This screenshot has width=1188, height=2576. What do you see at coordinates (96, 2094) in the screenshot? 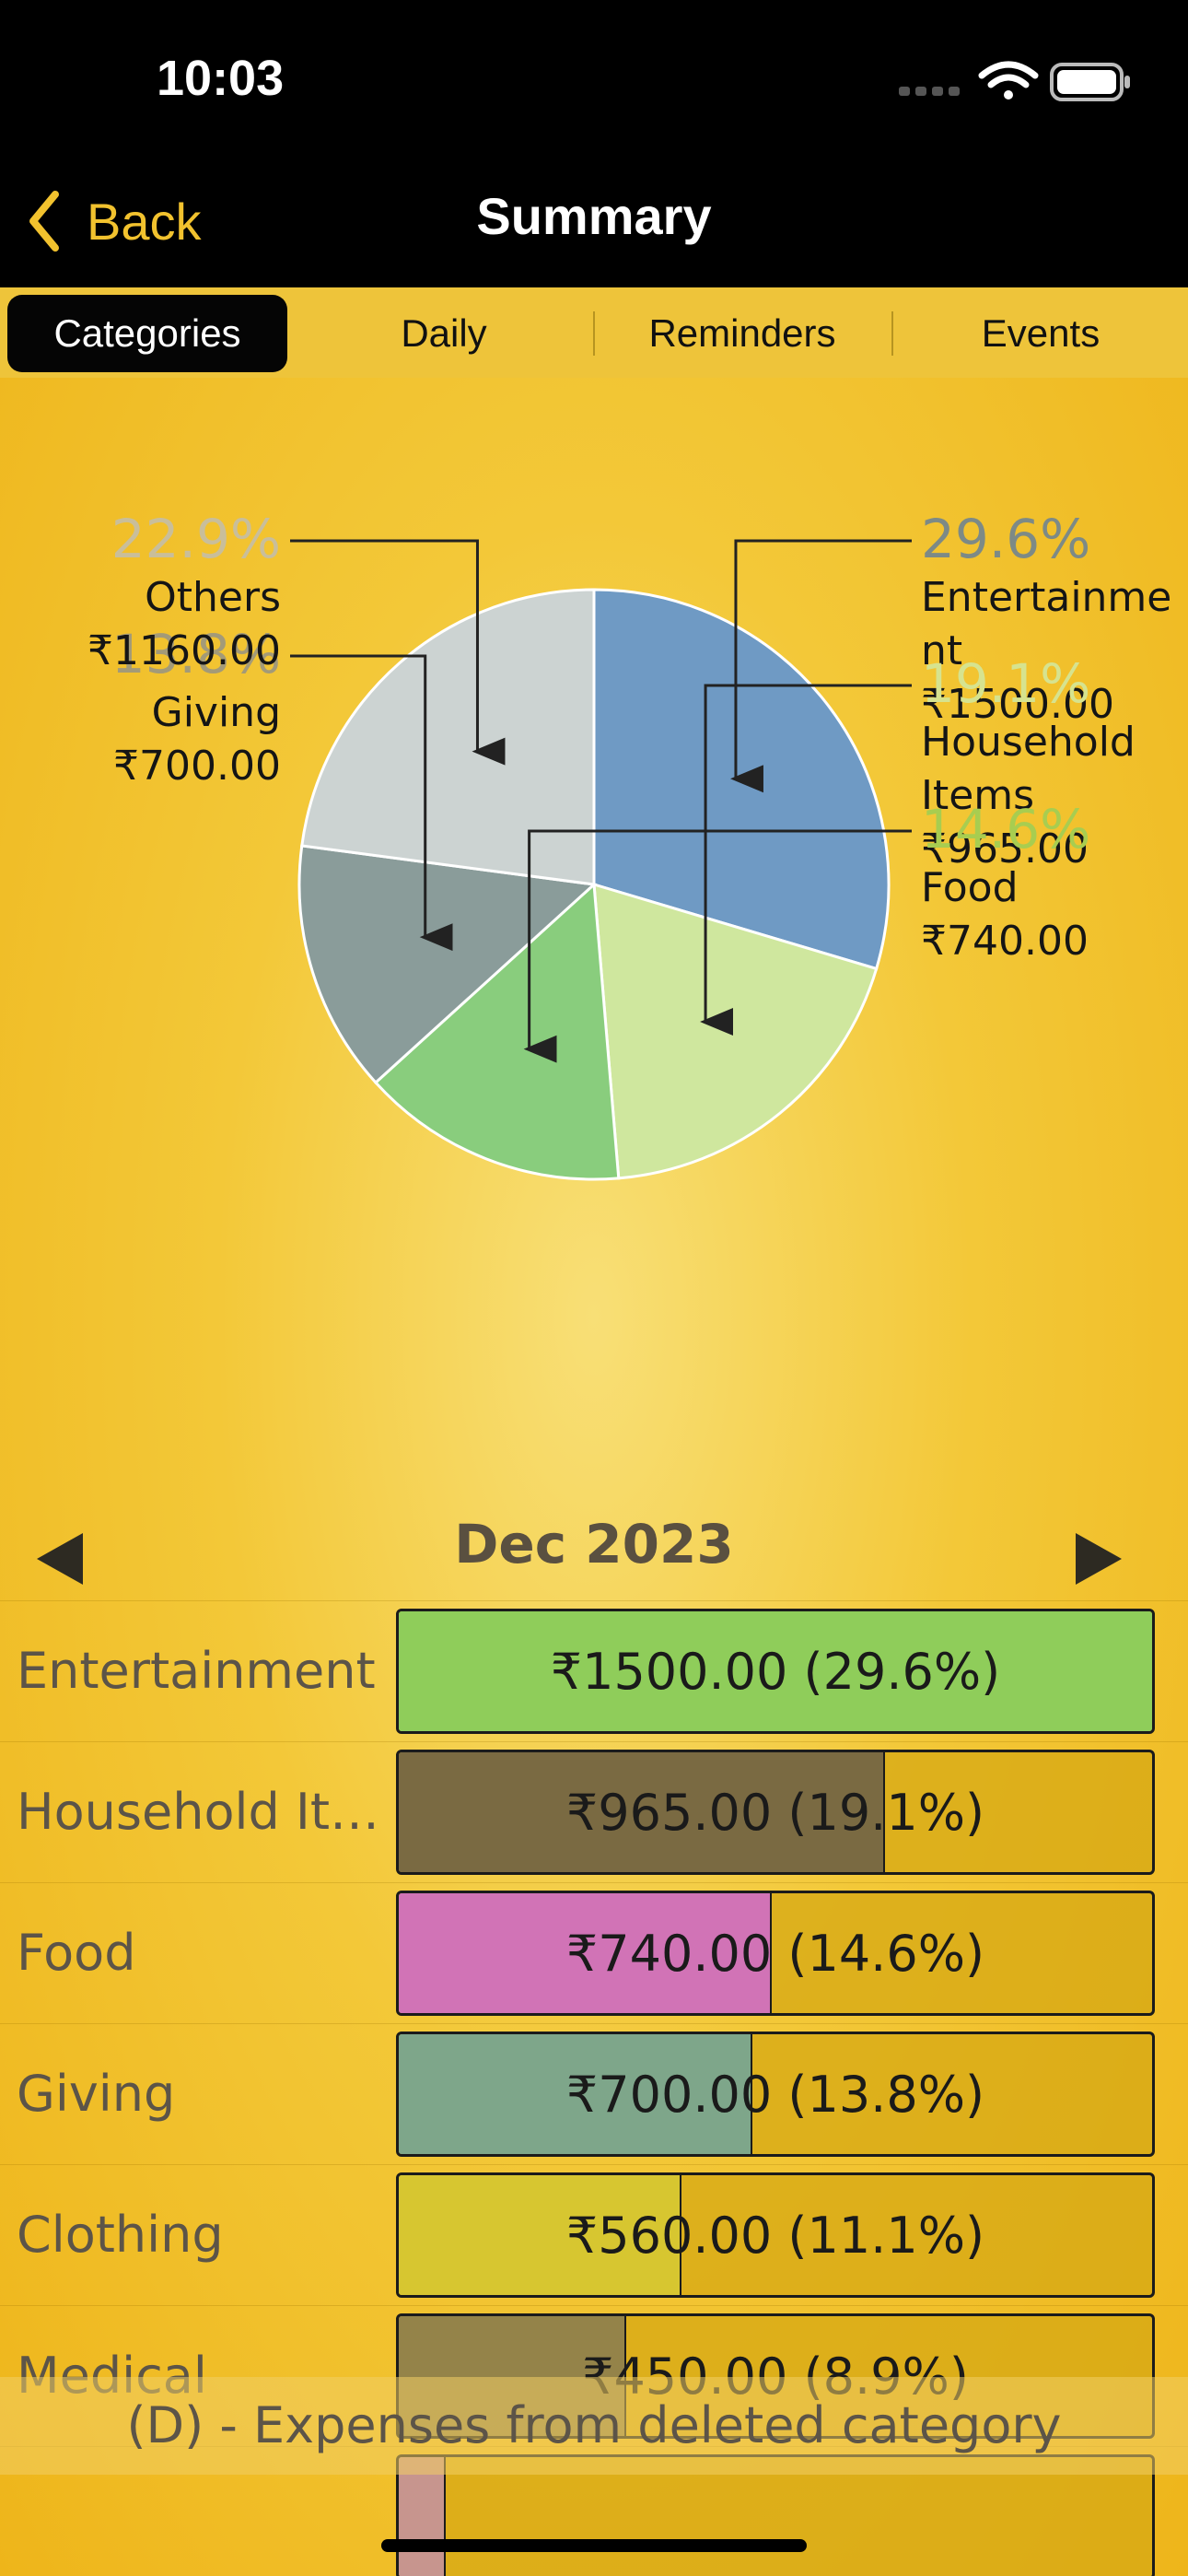
I see `category-label: Giving` at bounding box center [96, 2094].